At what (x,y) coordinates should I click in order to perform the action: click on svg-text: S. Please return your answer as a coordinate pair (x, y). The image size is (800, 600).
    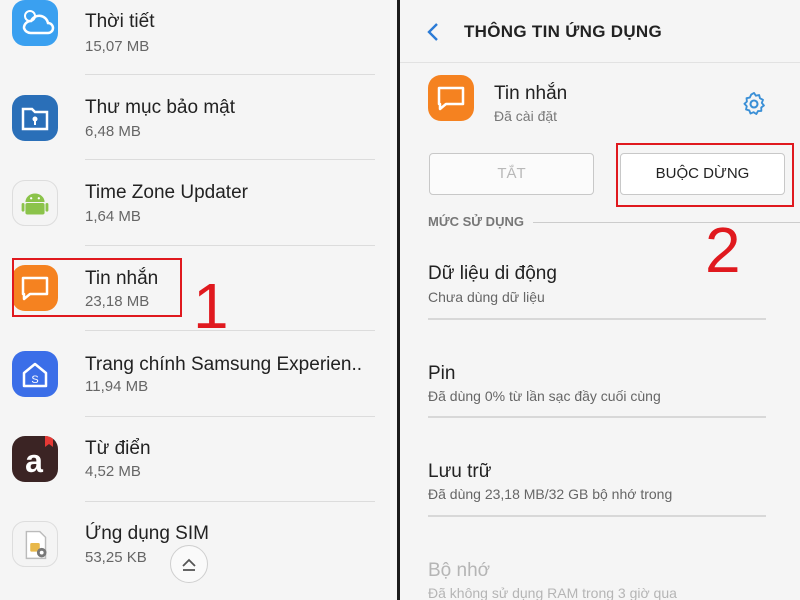
    Looking at the image, I should click on (34, 380).